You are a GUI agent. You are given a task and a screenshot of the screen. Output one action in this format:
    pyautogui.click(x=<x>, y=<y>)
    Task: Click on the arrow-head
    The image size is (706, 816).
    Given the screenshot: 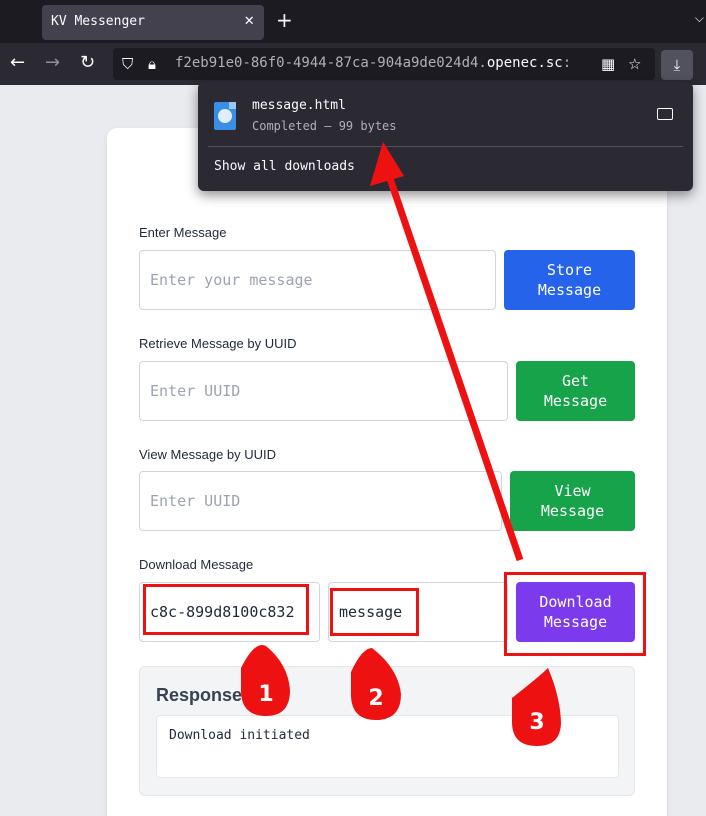 What is the action you would take?
    pyautogui.click(x=387, y=164)
    